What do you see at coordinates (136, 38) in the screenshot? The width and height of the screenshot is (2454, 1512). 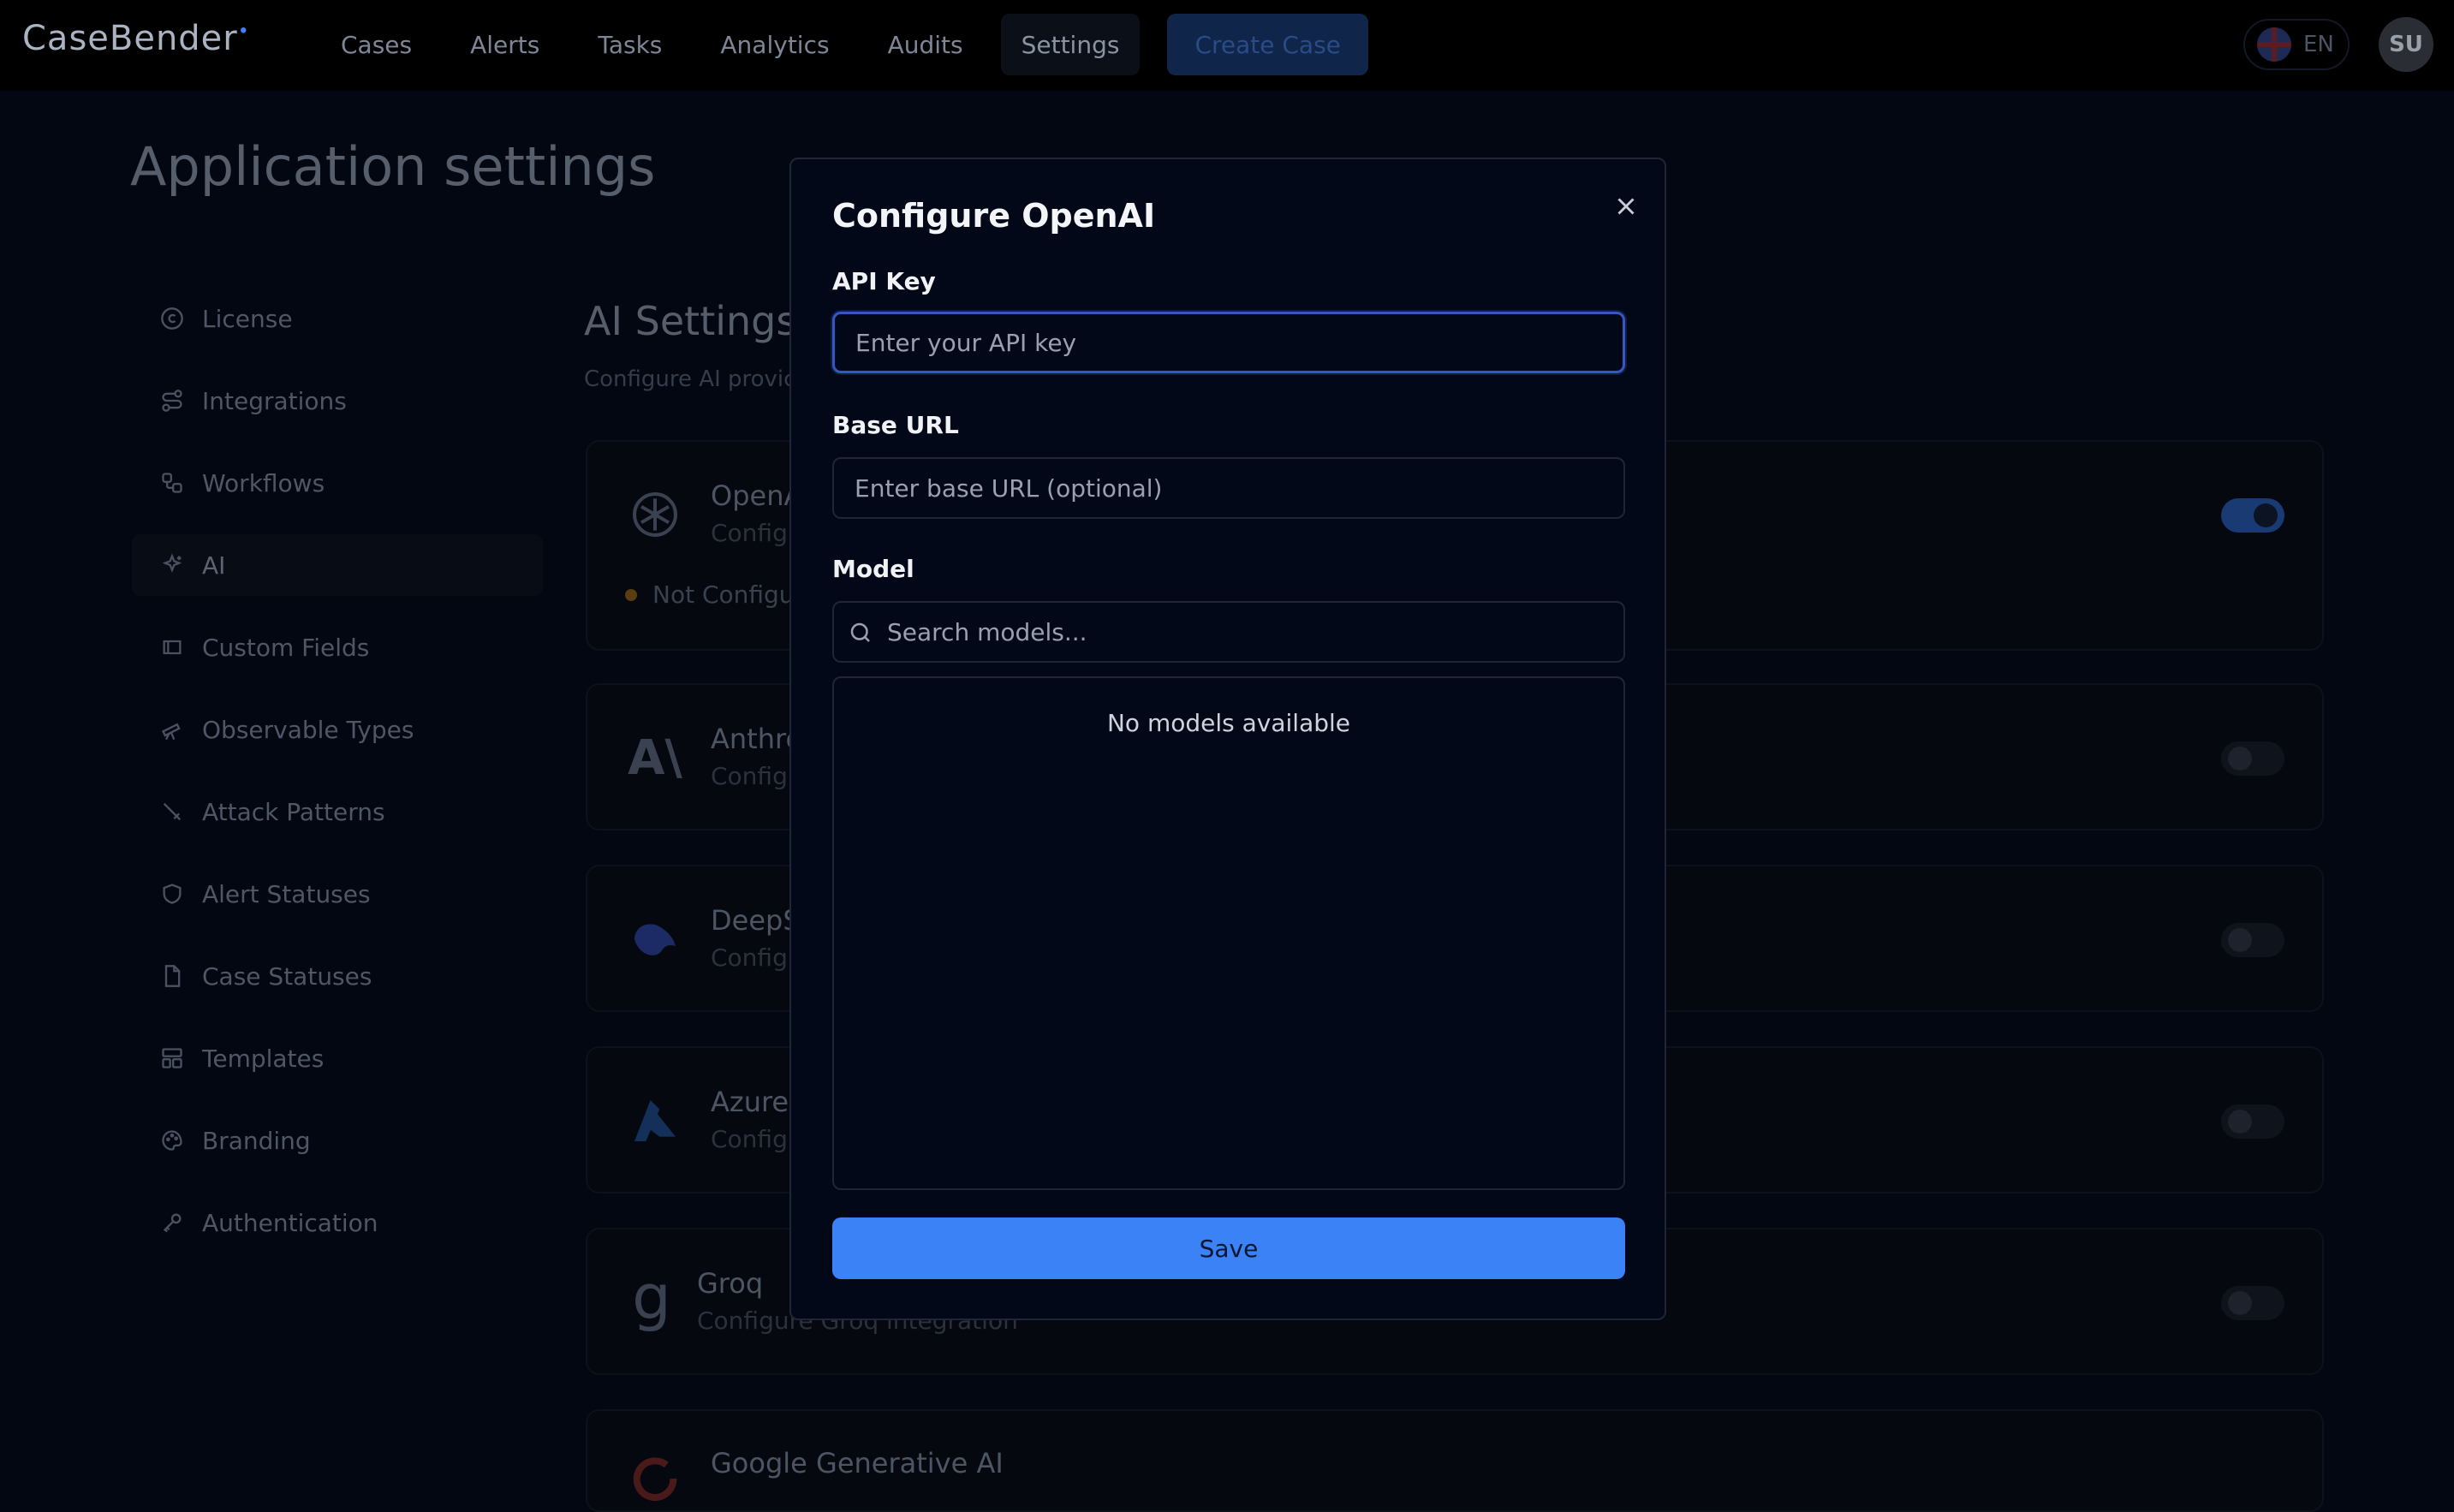 I see `app-logo: CaseBender•` at bounding box center [136, 38].